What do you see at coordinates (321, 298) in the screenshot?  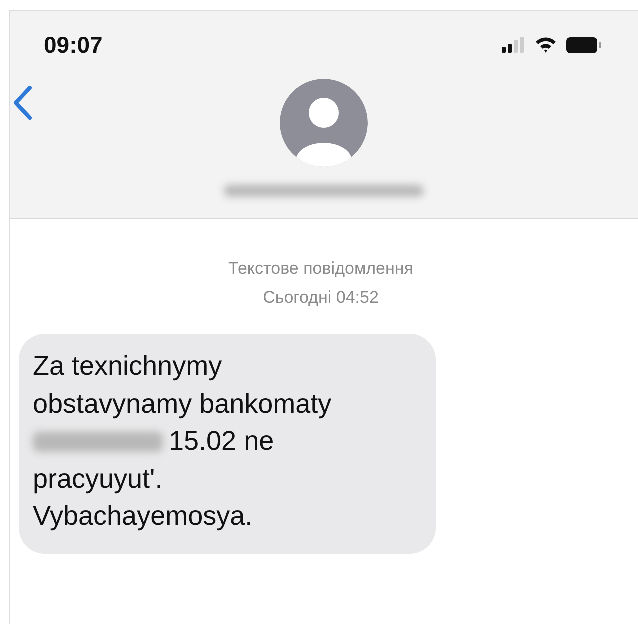 I see `message-timestamp: Сьогодні 04:52` at bounding box center [321, 298].